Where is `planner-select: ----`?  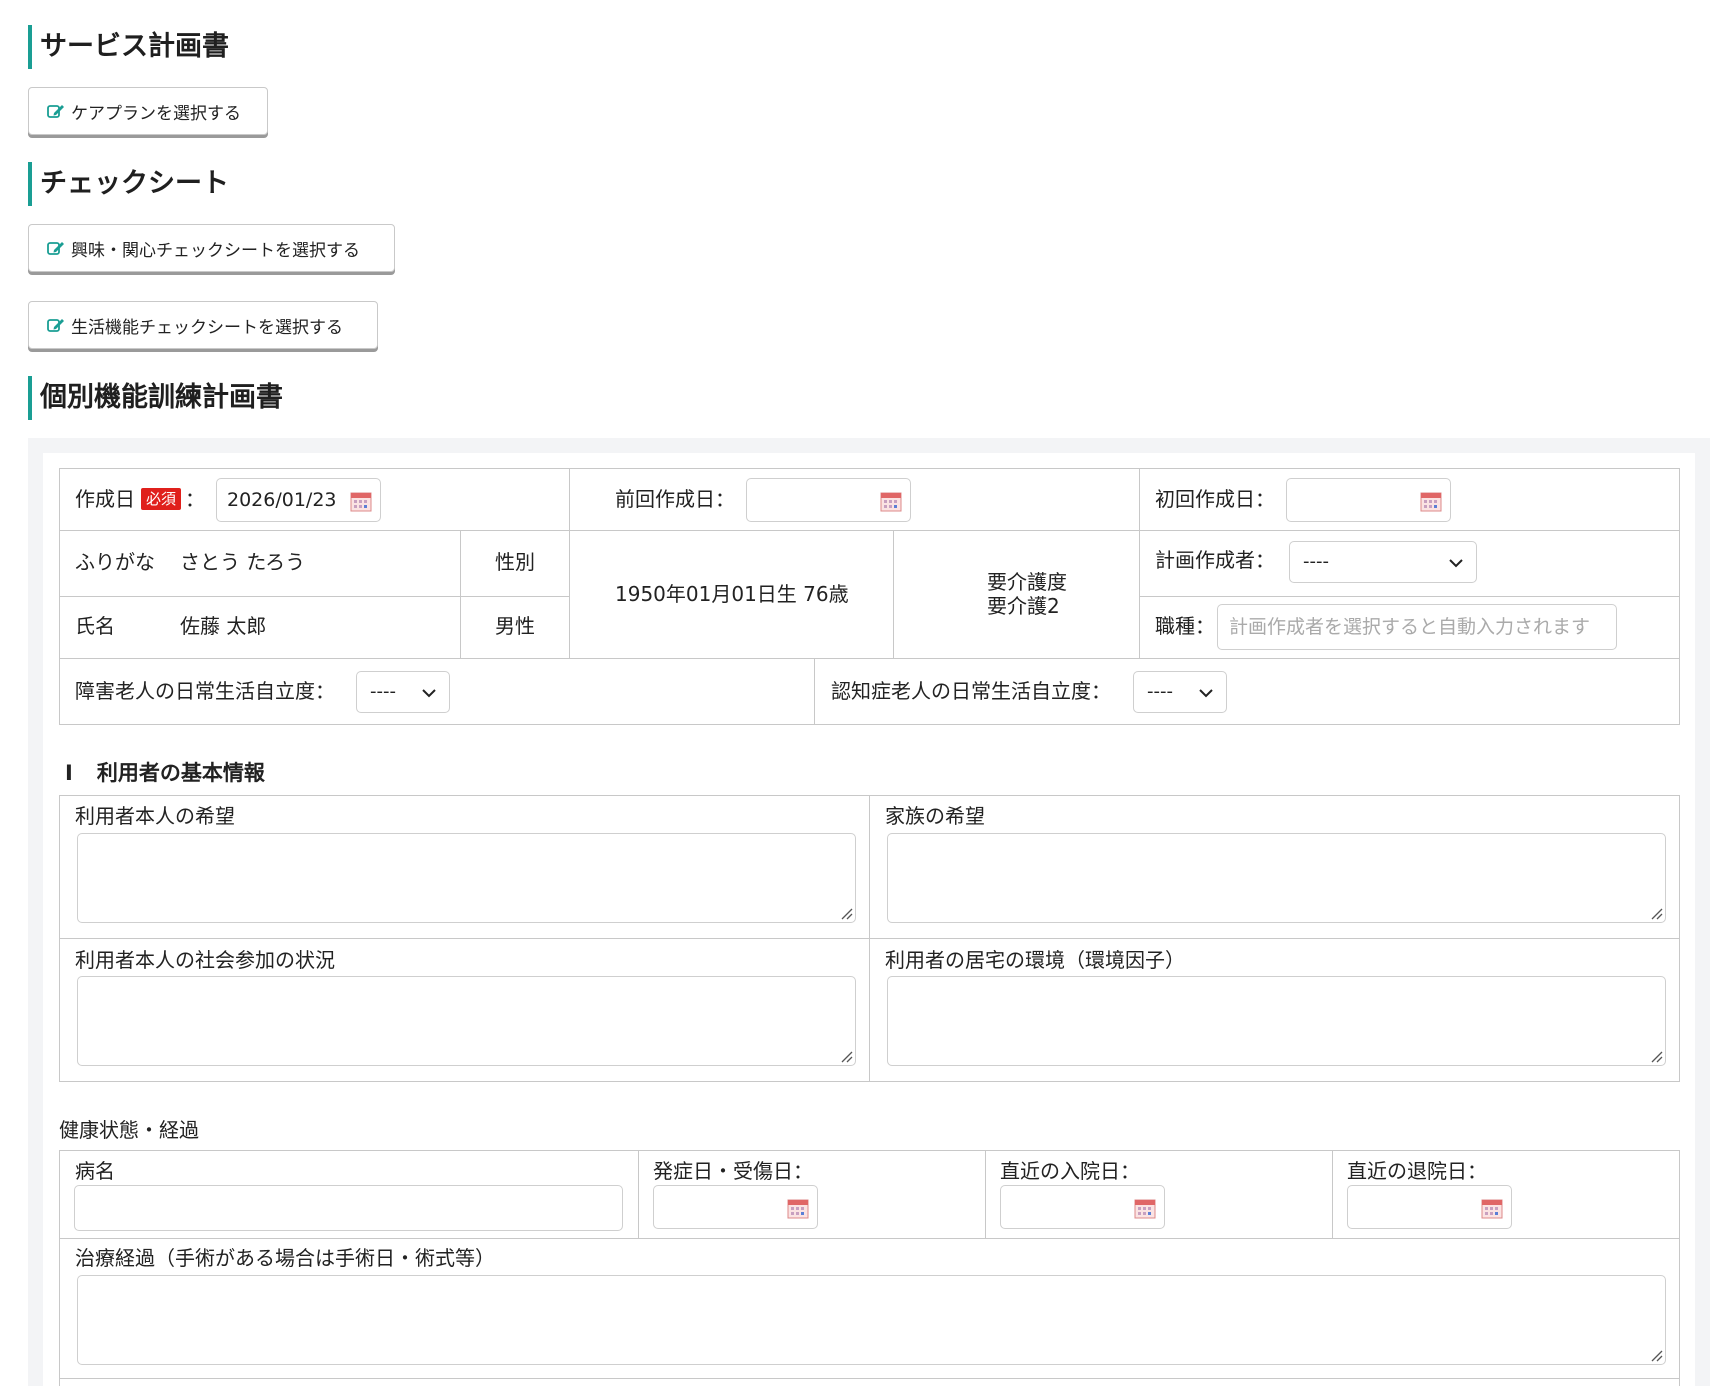 planner-select: ---- is located at coordinates (1383, 562).